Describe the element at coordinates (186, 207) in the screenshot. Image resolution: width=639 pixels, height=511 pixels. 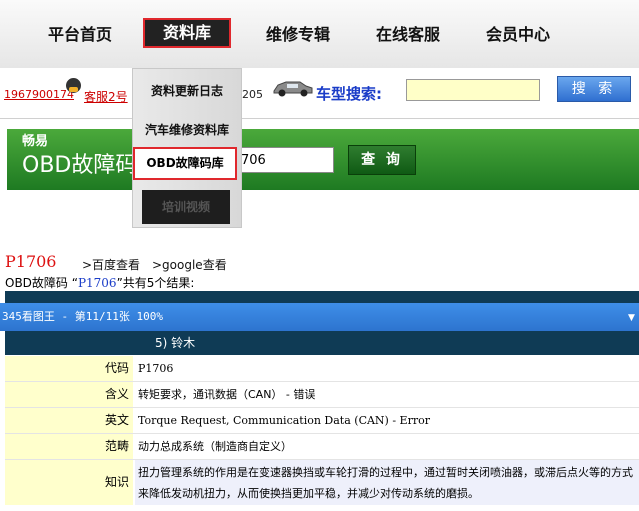
I see `dropdown-training-video: 培训视频` at that location.